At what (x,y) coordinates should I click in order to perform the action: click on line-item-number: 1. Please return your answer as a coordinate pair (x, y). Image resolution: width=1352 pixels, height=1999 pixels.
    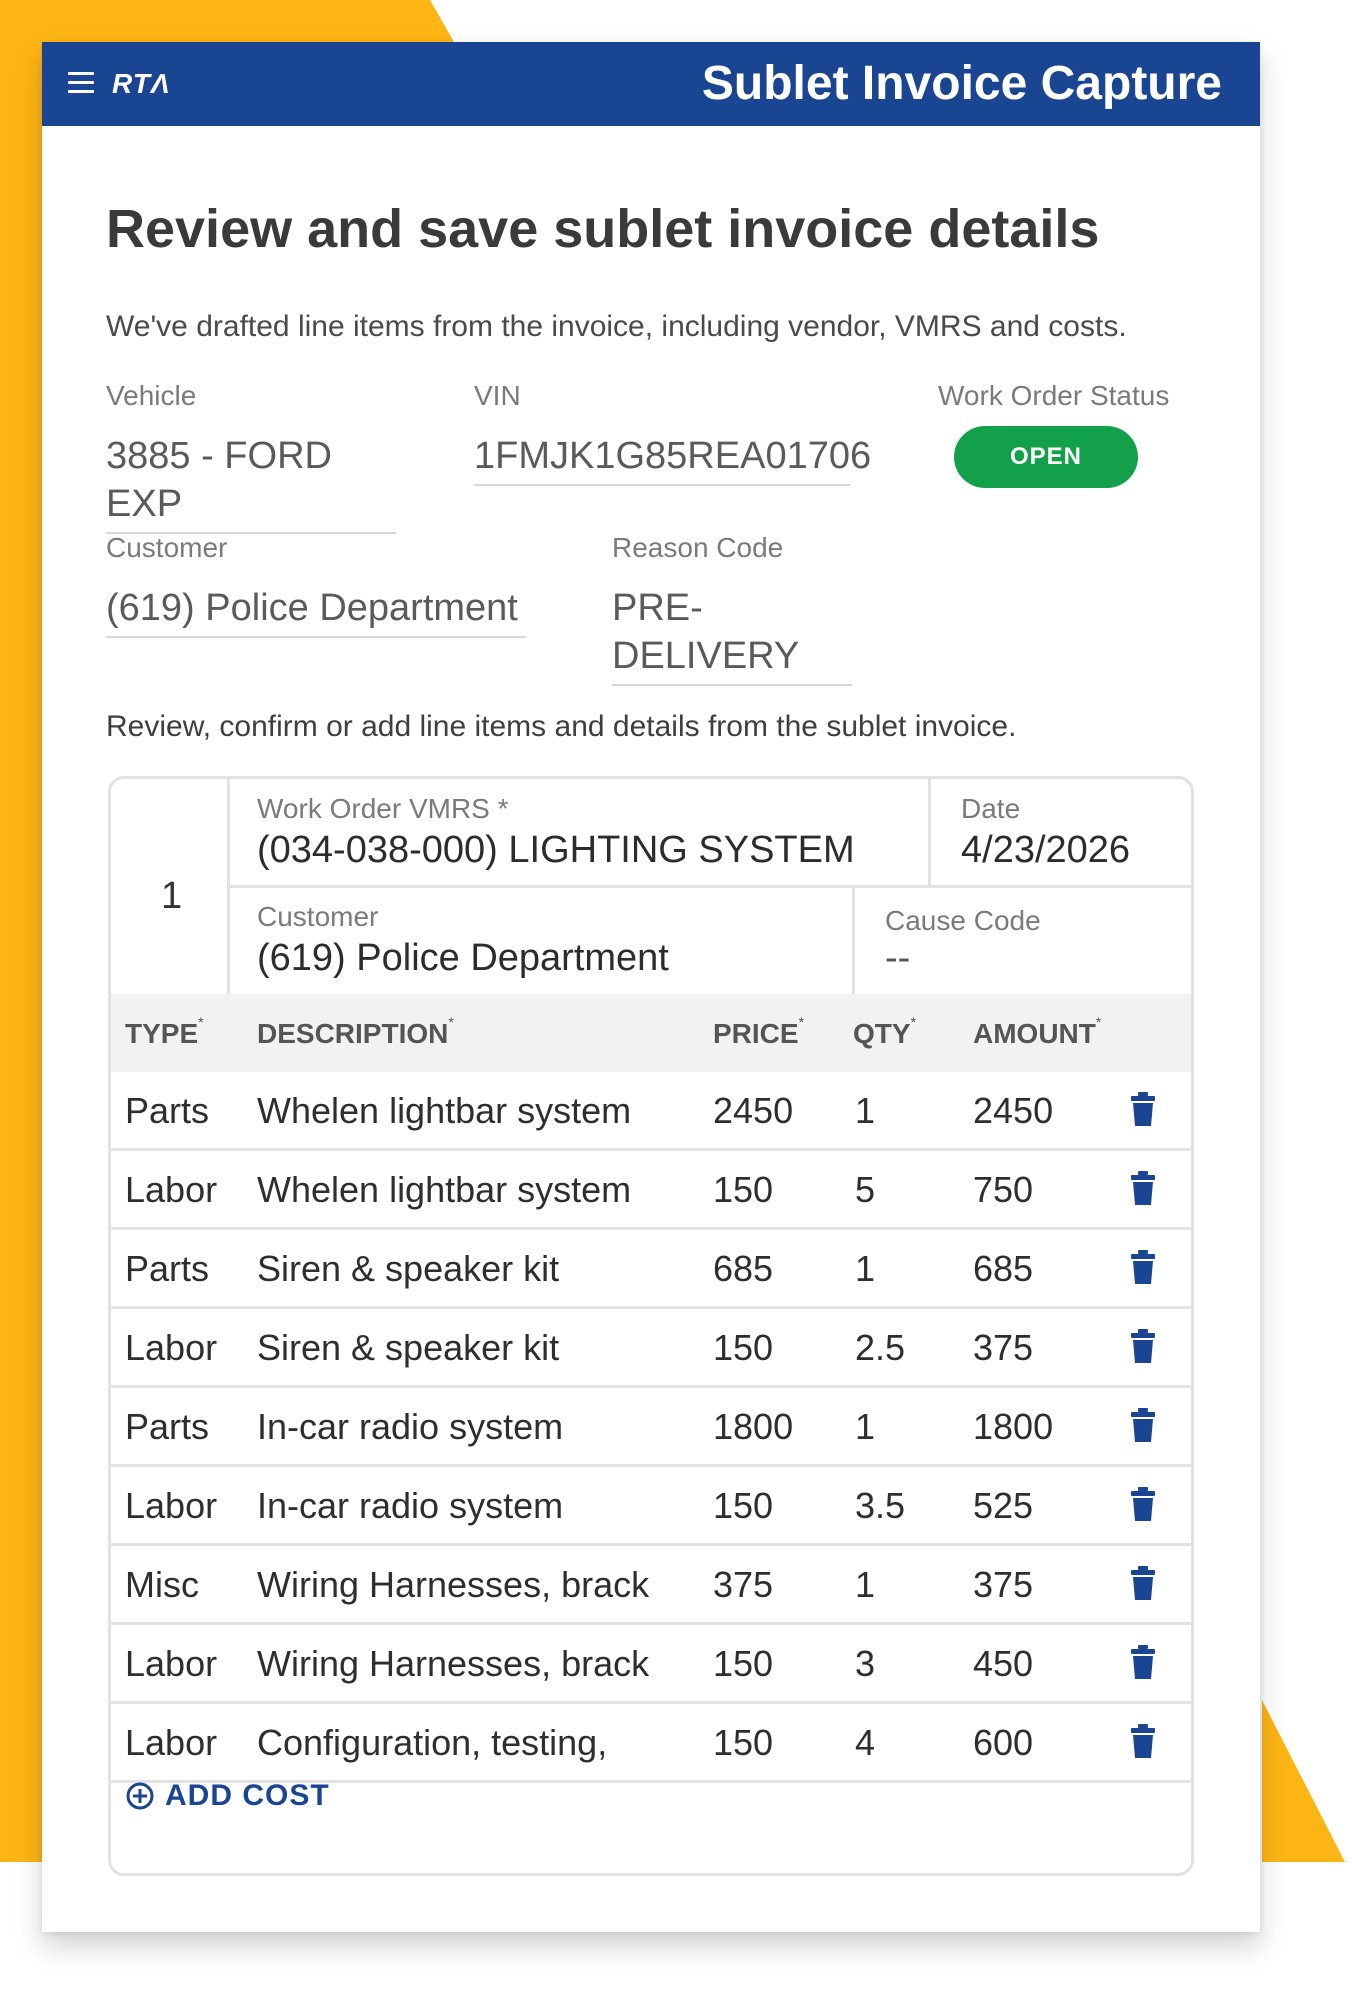
    Looking at the image, I should click on (172, 896).